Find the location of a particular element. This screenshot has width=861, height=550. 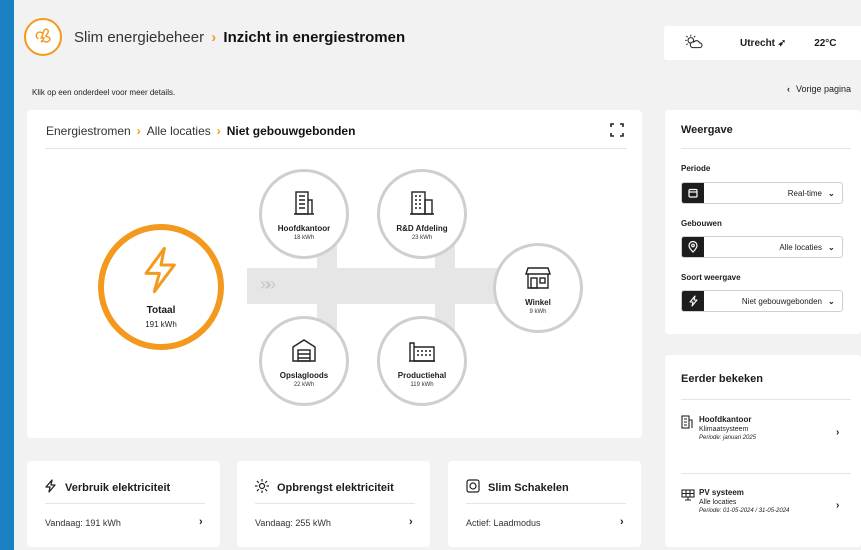

panel-title: Eerder bekeken is located at coordinates (722, 379).